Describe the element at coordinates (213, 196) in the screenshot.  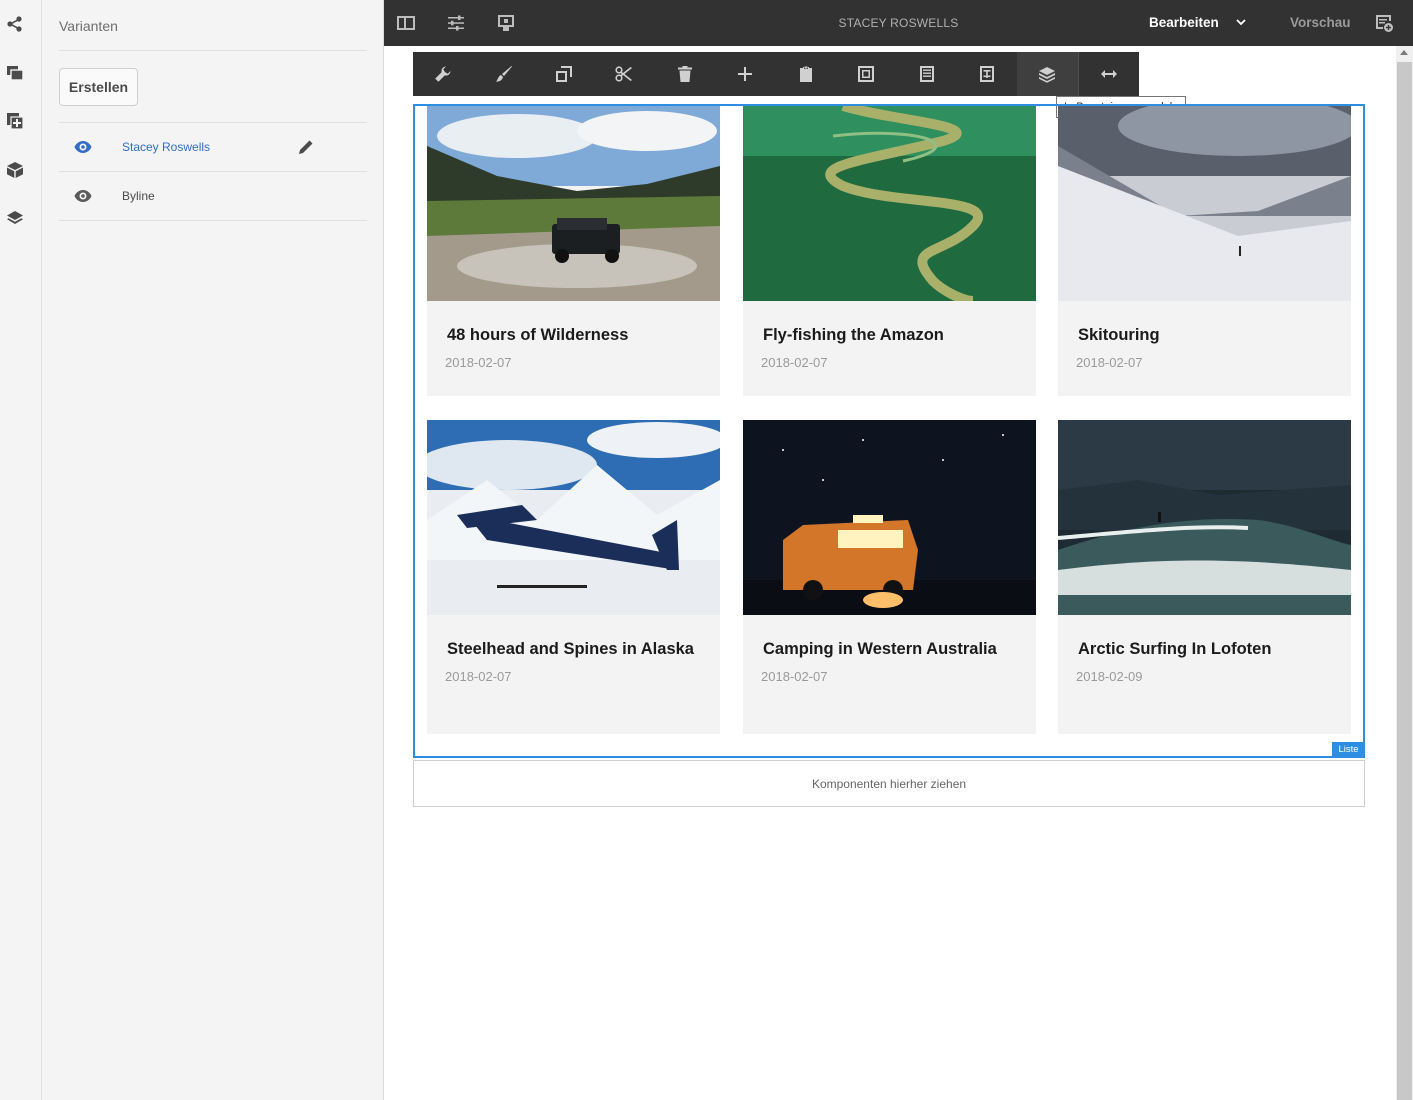
I see `variant-item-byline: Byline` at that location.